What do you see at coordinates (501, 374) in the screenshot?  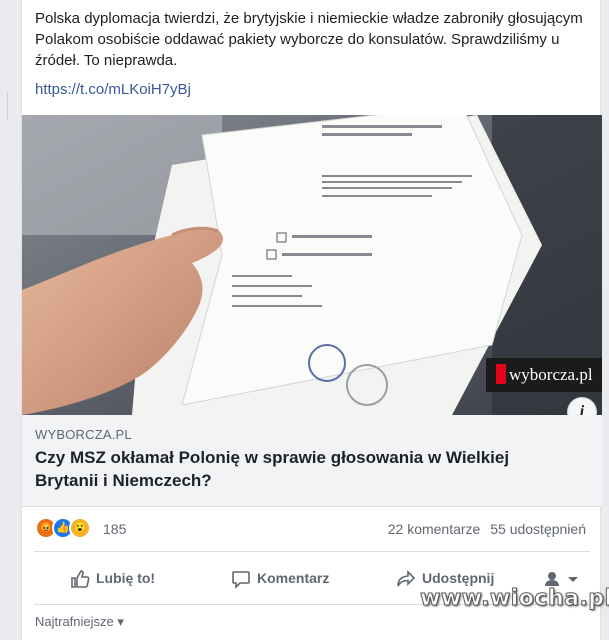 I see `brand-mark-icon` at bounding box center [501, 374].